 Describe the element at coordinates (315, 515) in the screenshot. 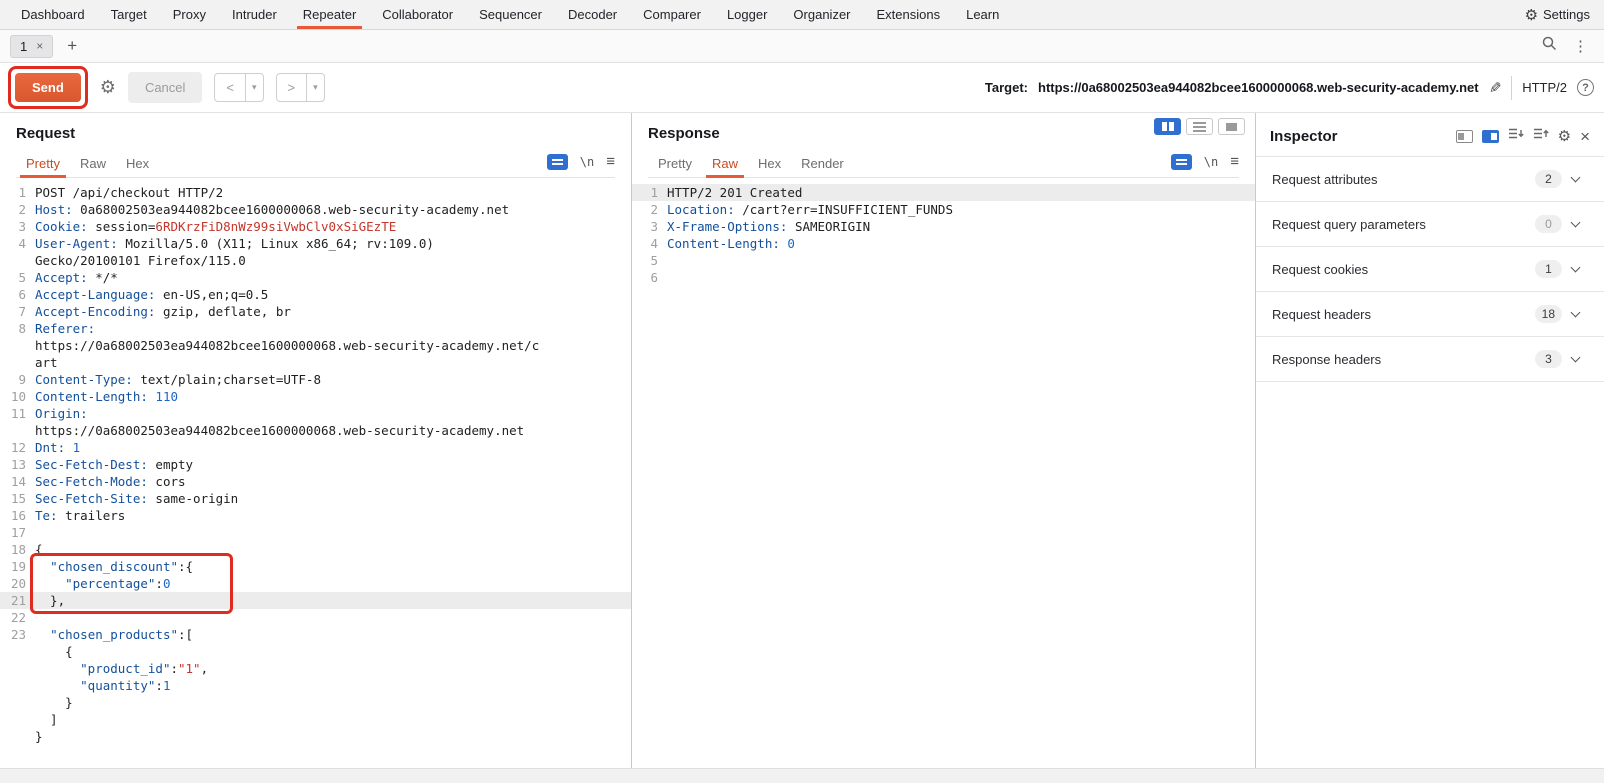

I see `code-line: 16 Te: trailers` at that location.